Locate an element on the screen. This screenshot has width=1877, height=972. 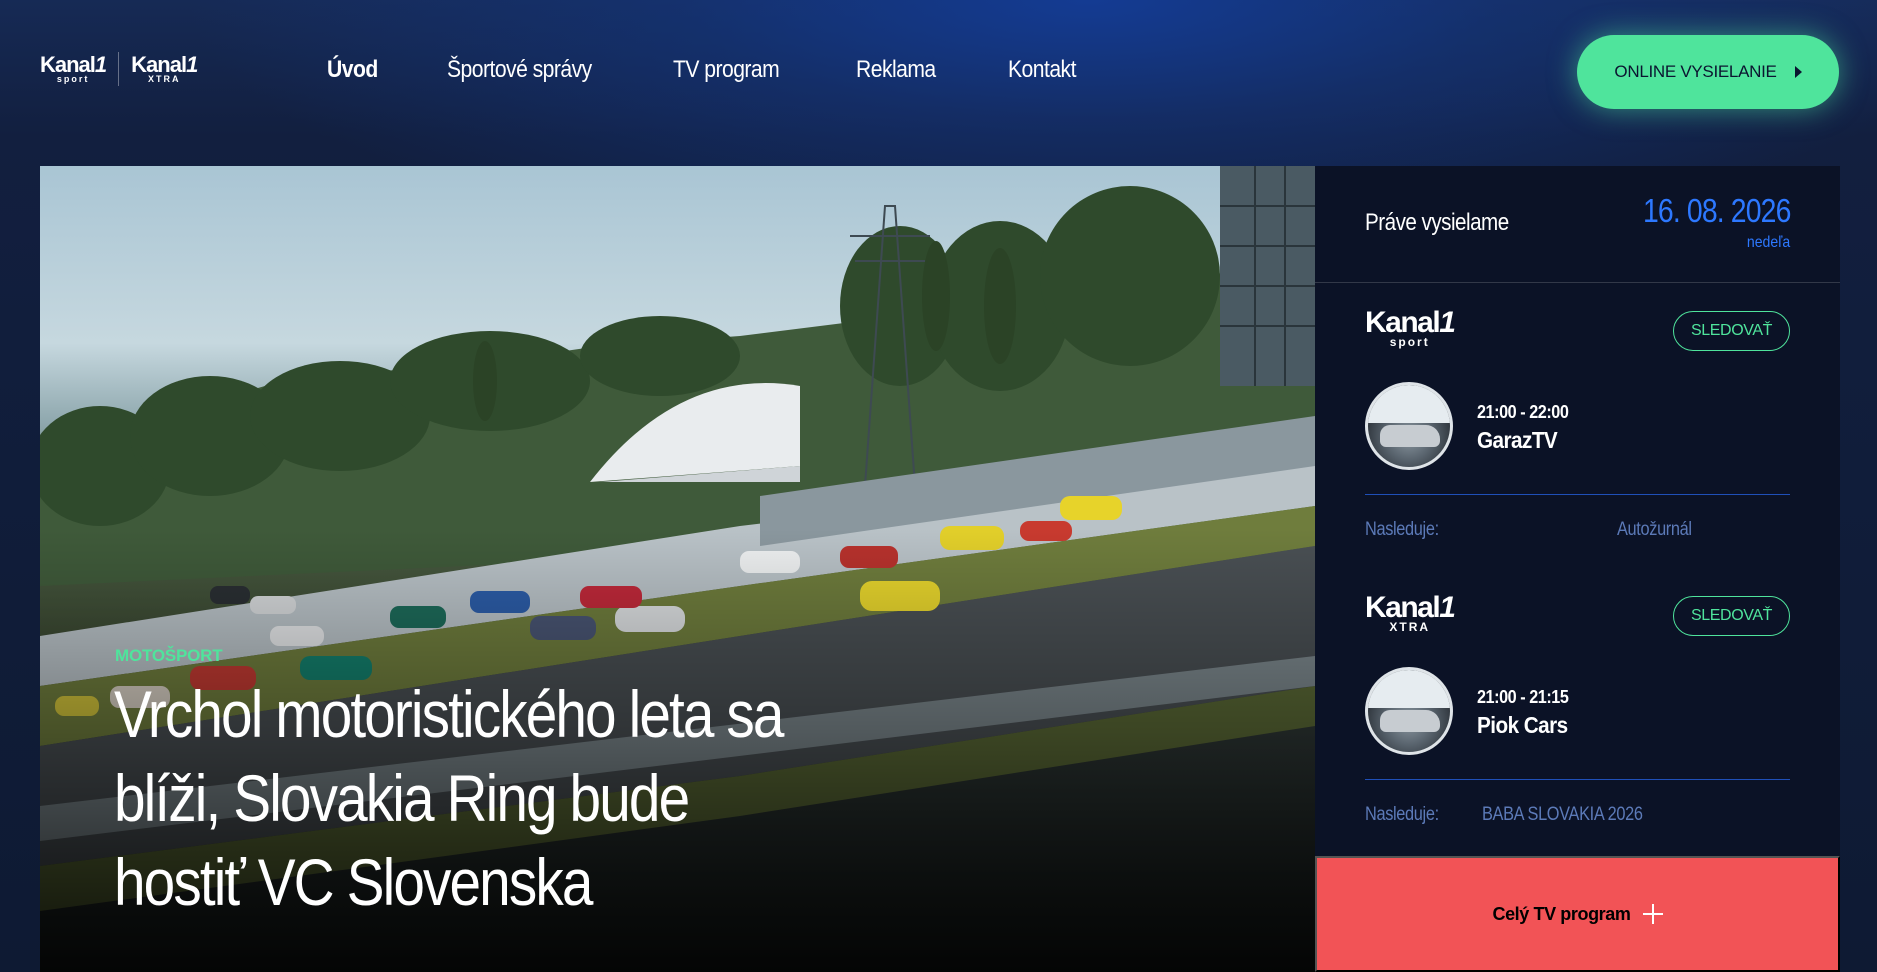
online-broadcast-button: ONLINE VYSIELANIE is located at coordinates (1708, 72).